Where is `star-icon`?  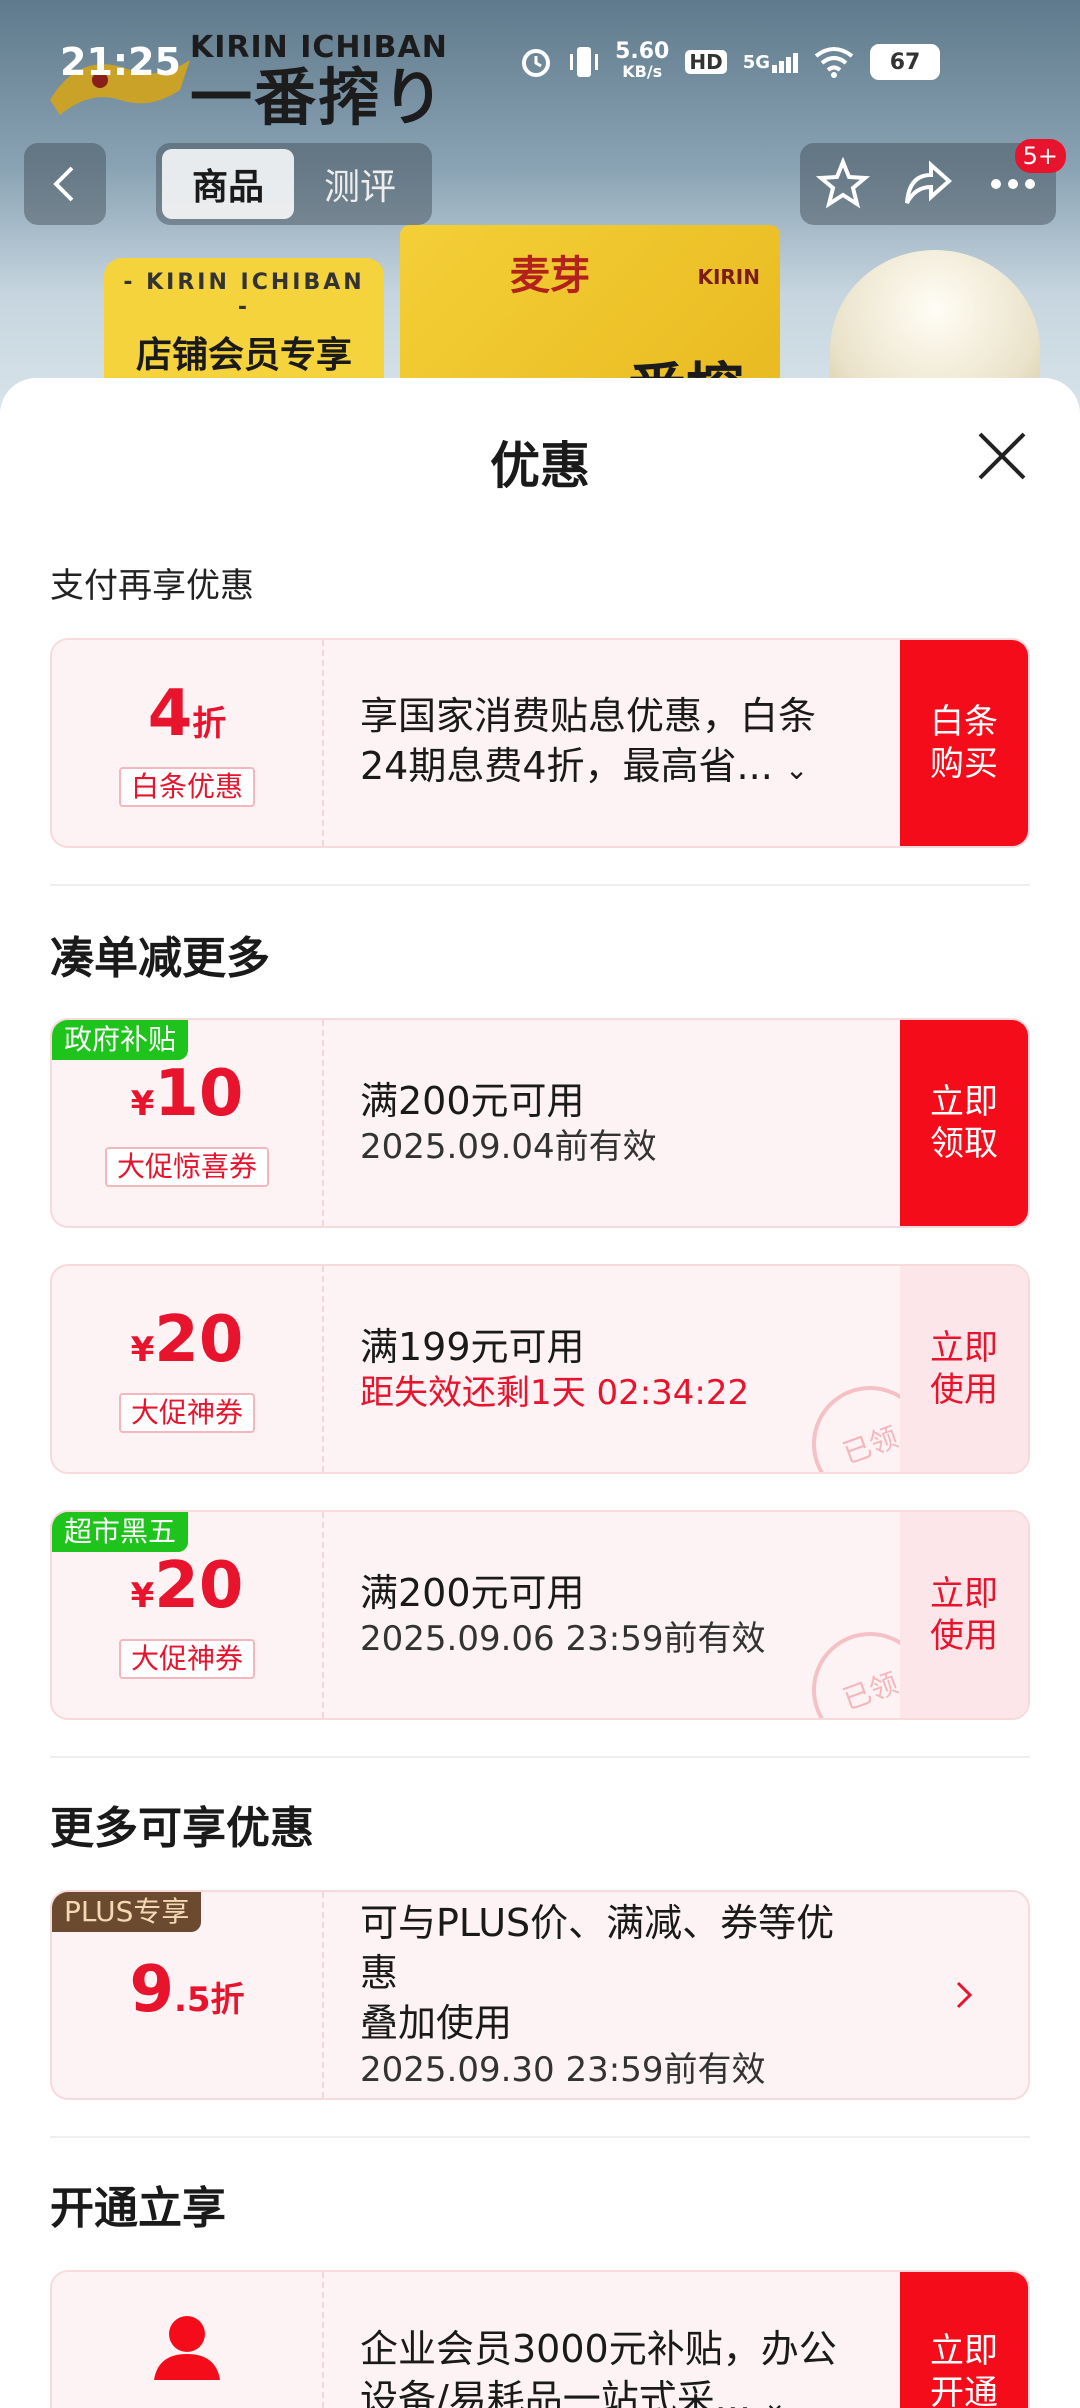
star-icon is located at coordinates (842, 184).